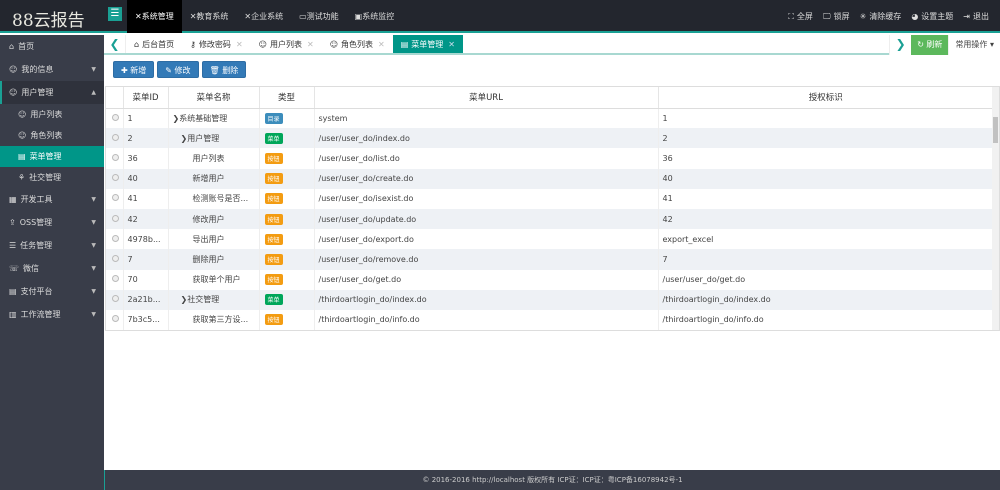  Describe the element at coordinates (486, 98) in the screenshot. I see `column-header: 菜单URL` at that location.